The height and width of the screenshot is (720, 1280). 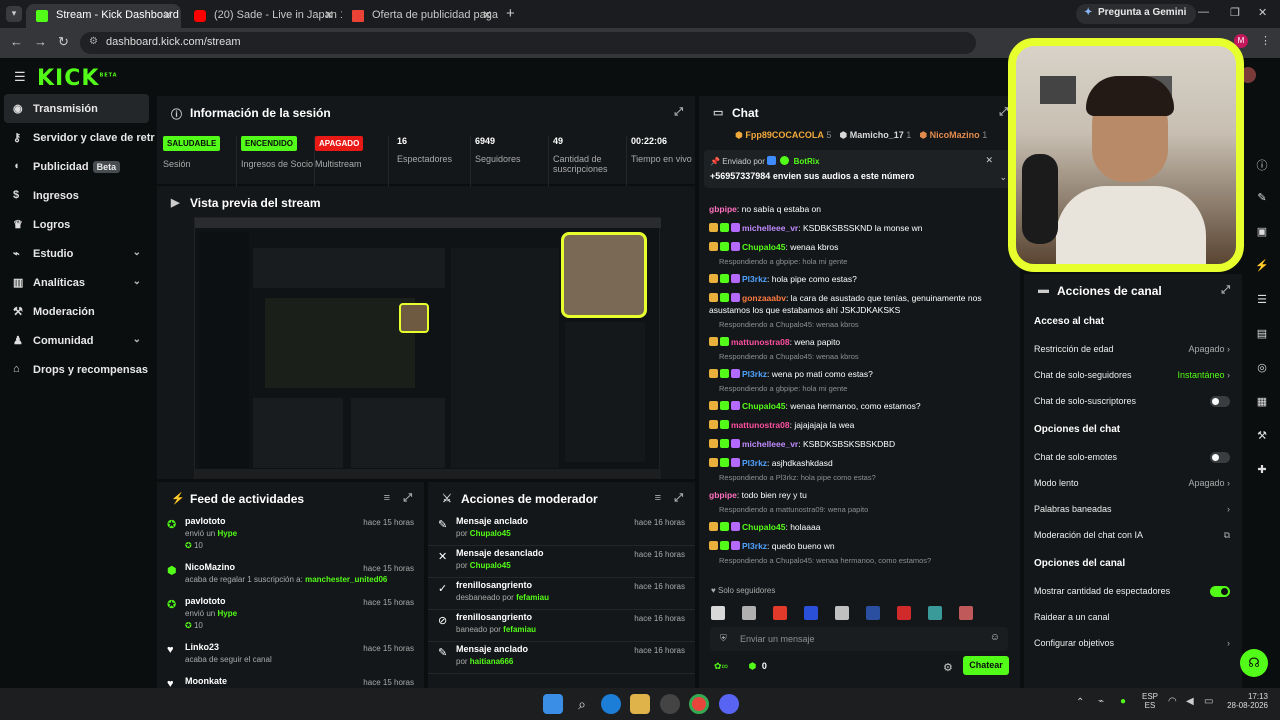 I want to click on chat-username: gonzaaabv, so click(x=764, y=298).